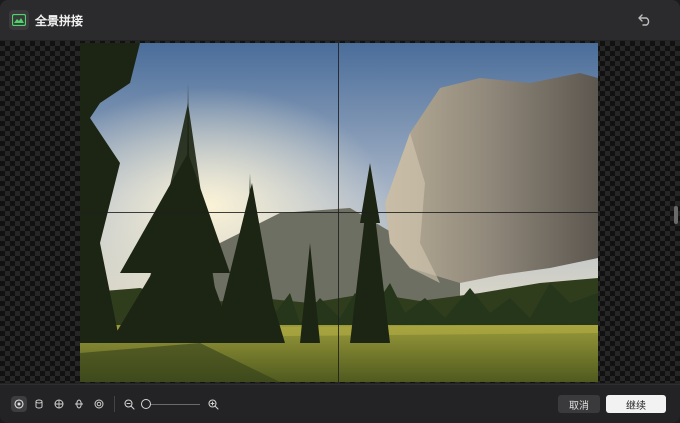 This screenshot has height=423, width=680. I want to click on mercator-view-button, so click(79, 404).